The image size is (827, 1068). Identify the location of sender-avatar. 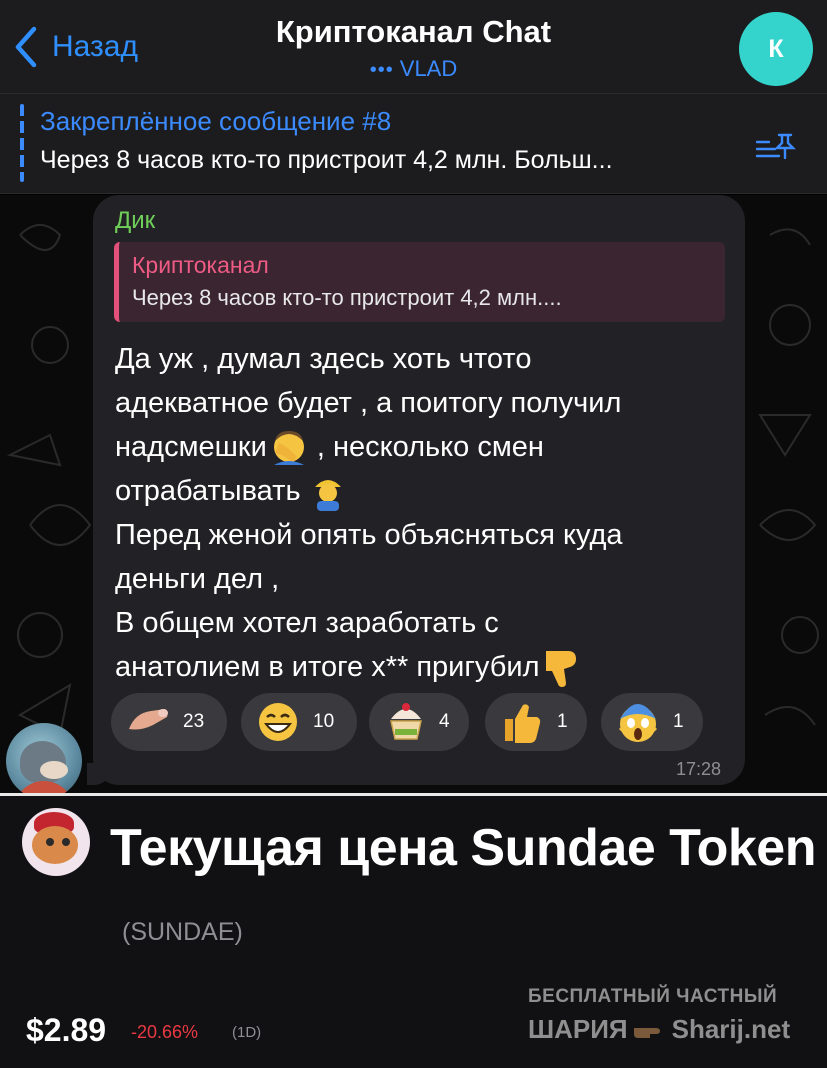
(44, 758).